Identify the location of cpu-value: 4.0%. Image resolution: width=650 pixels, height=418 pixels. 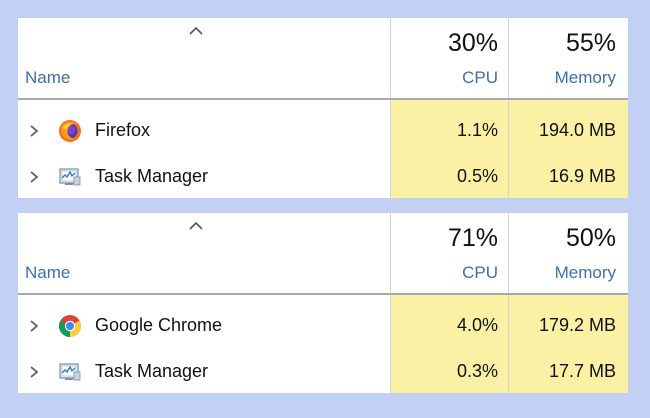
(477, 325).